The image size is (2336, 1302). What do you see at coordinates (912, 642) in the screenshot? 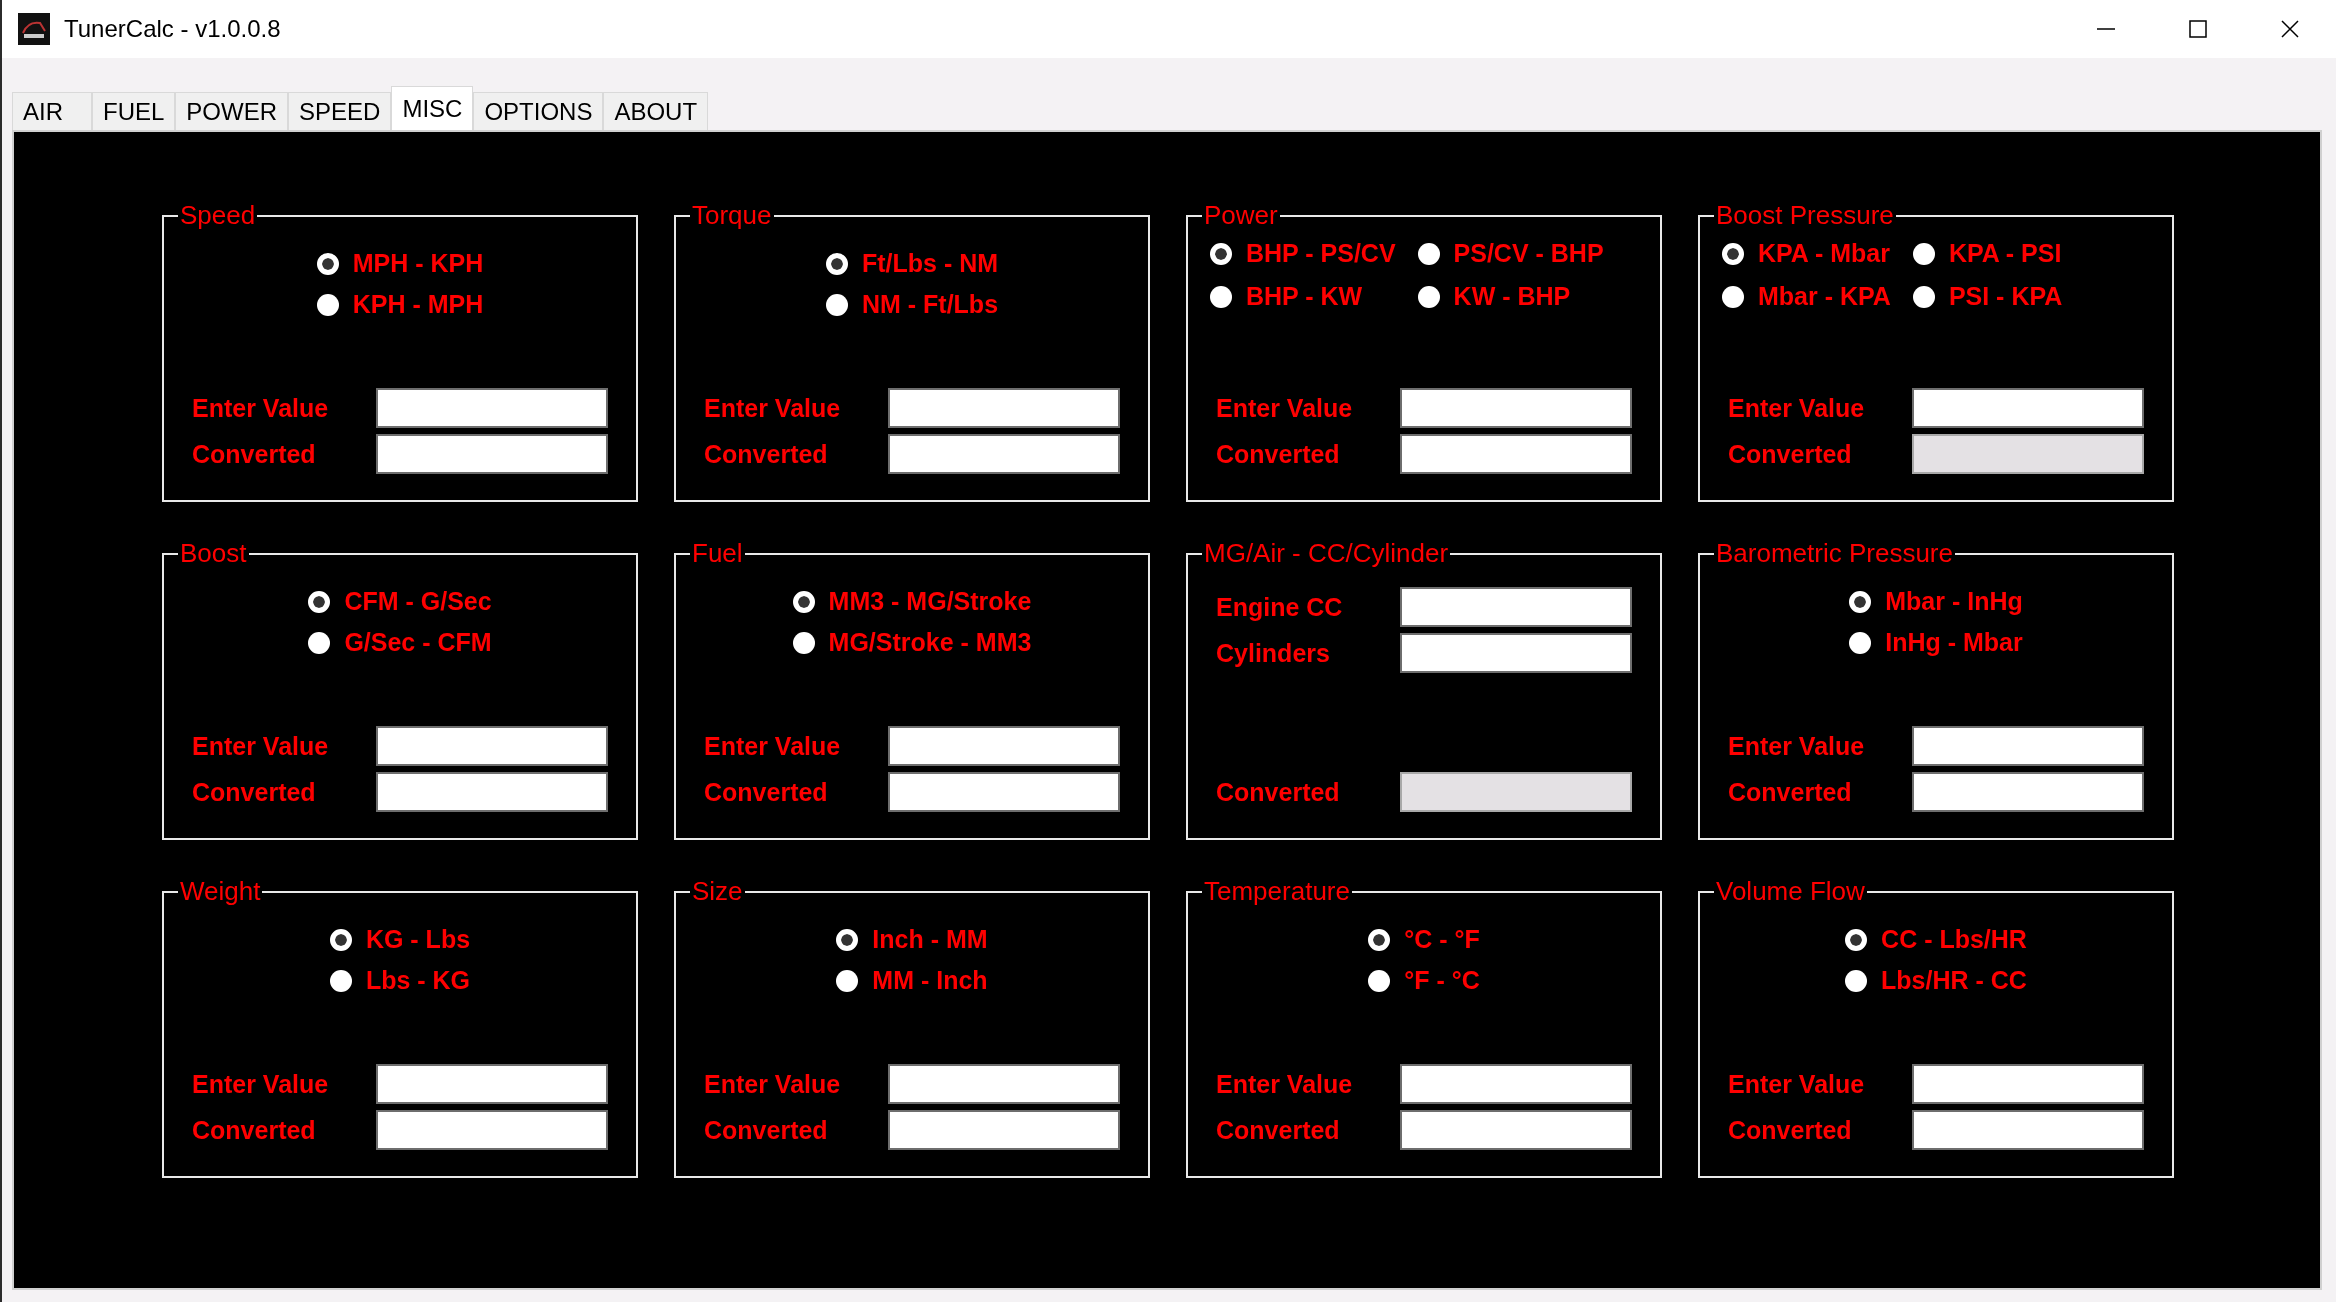
I see `radio-option: MG/Stroke - MM3` at bounding box center [912, 642].